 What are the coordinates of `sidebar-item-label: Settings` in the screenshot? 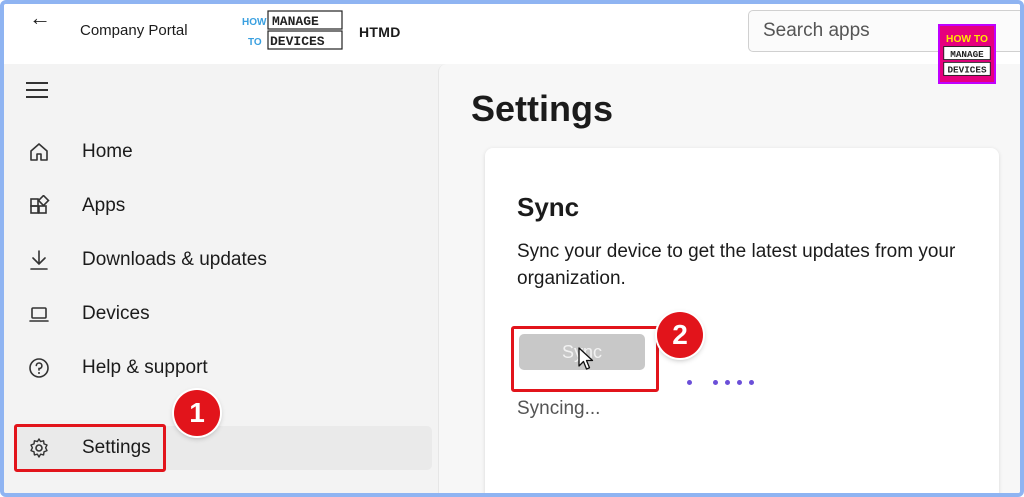 It's located at (116, 447).